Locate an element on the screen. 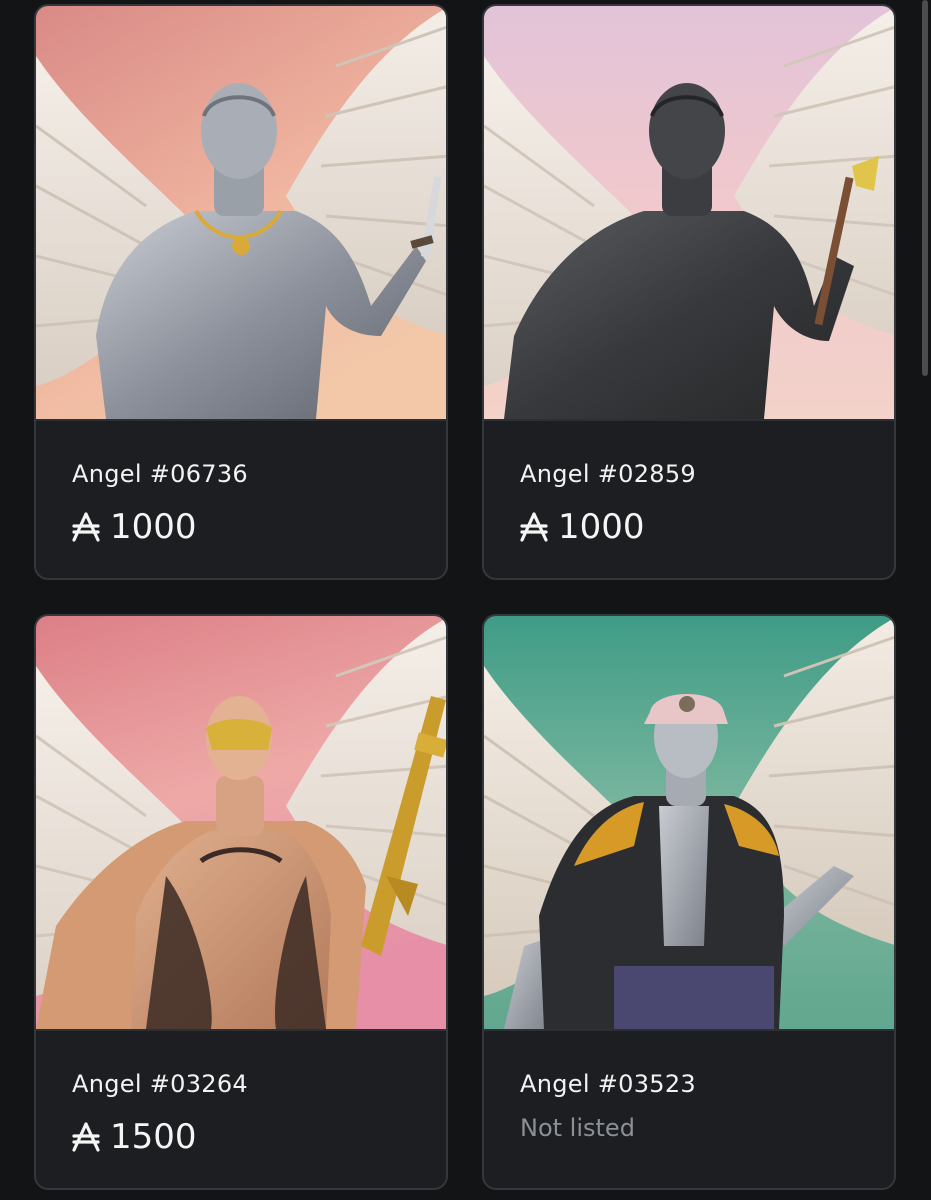 The image size is (931, 1200). nft-name: Angel #03523 is located at coordinates (608, 1084).